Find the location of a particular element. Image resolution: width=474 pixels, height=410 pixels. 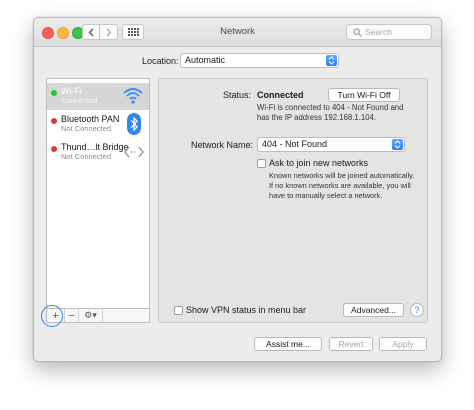

service-name: Thund…lt Bridge is located at coordinates (95, 147).